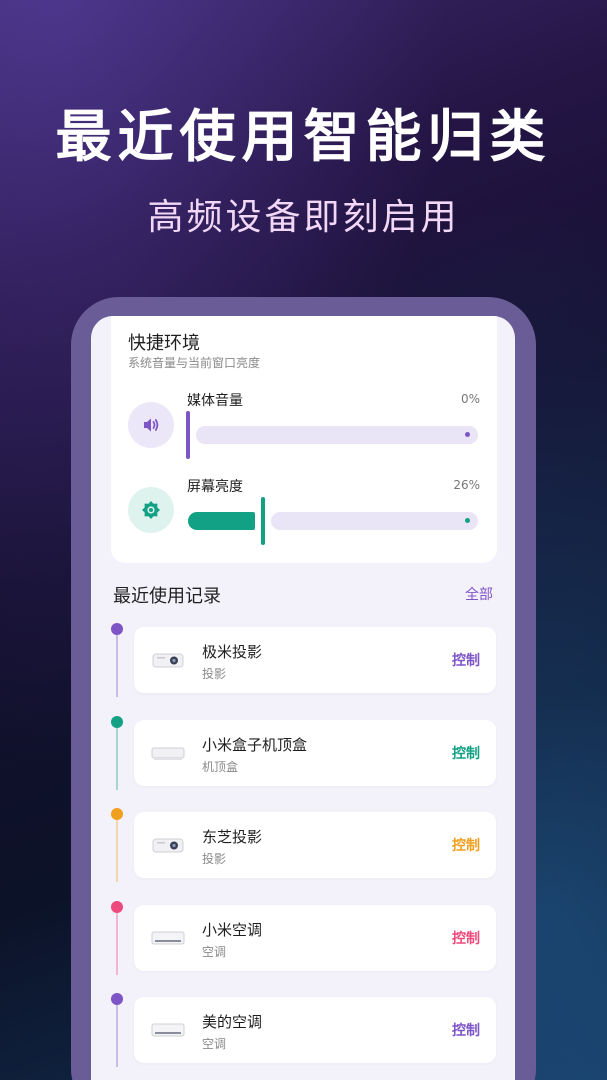 The height and width of the screenshot is (1080, 607). I want to click on quick-environment-subtitle: 系统音量与当前窗口亮度, so click(194, 363).